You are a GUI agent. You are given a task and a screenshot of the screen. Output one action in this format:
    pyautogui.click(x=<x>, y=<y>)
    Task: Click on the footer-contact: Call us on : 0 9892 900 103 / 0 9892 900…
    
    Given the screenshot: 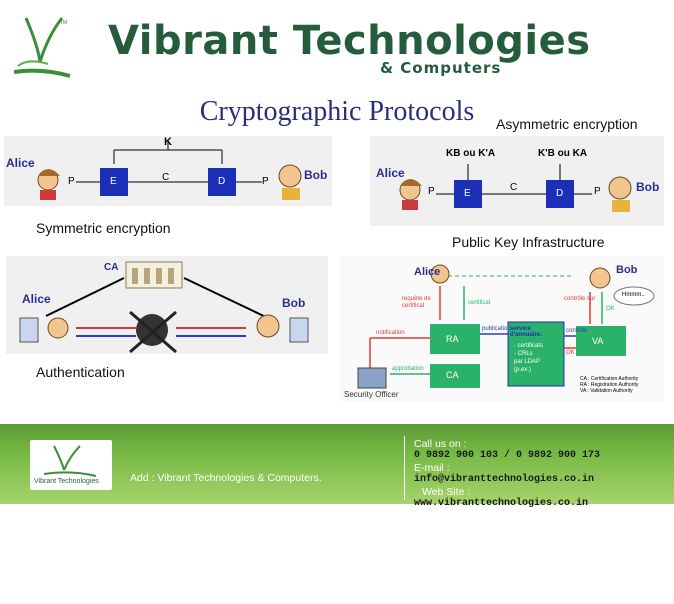 What is the action you would take?
    pyautogui.click(x=507, y=474)
    